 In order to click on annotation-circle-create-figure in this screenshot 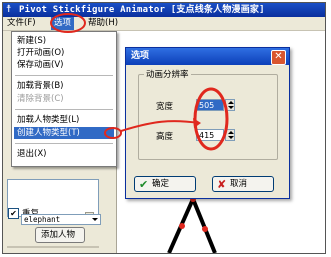, I will do `click(113, 133)`.